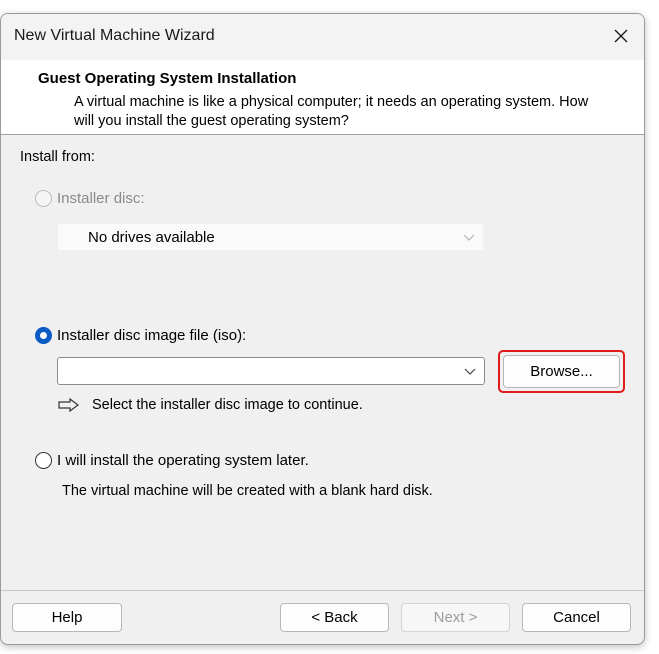  I want to click on installer-disc-radio-row: Installer disc:, so click(90, 198).